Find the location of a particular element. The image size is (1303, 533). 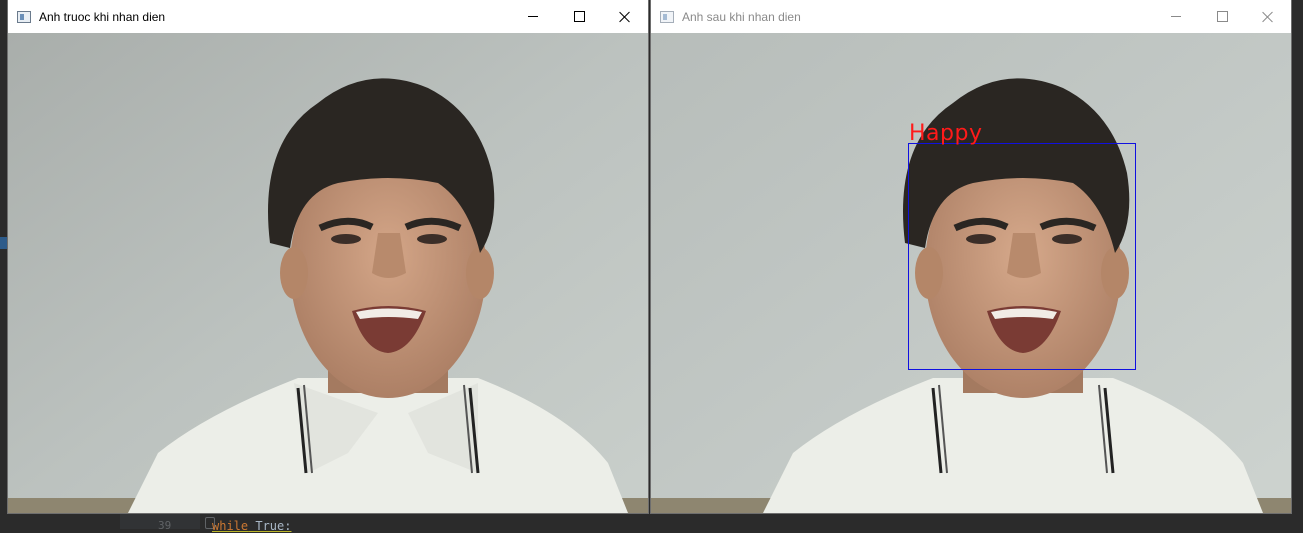

code-rest: True: is located at coordinates (270, 526).